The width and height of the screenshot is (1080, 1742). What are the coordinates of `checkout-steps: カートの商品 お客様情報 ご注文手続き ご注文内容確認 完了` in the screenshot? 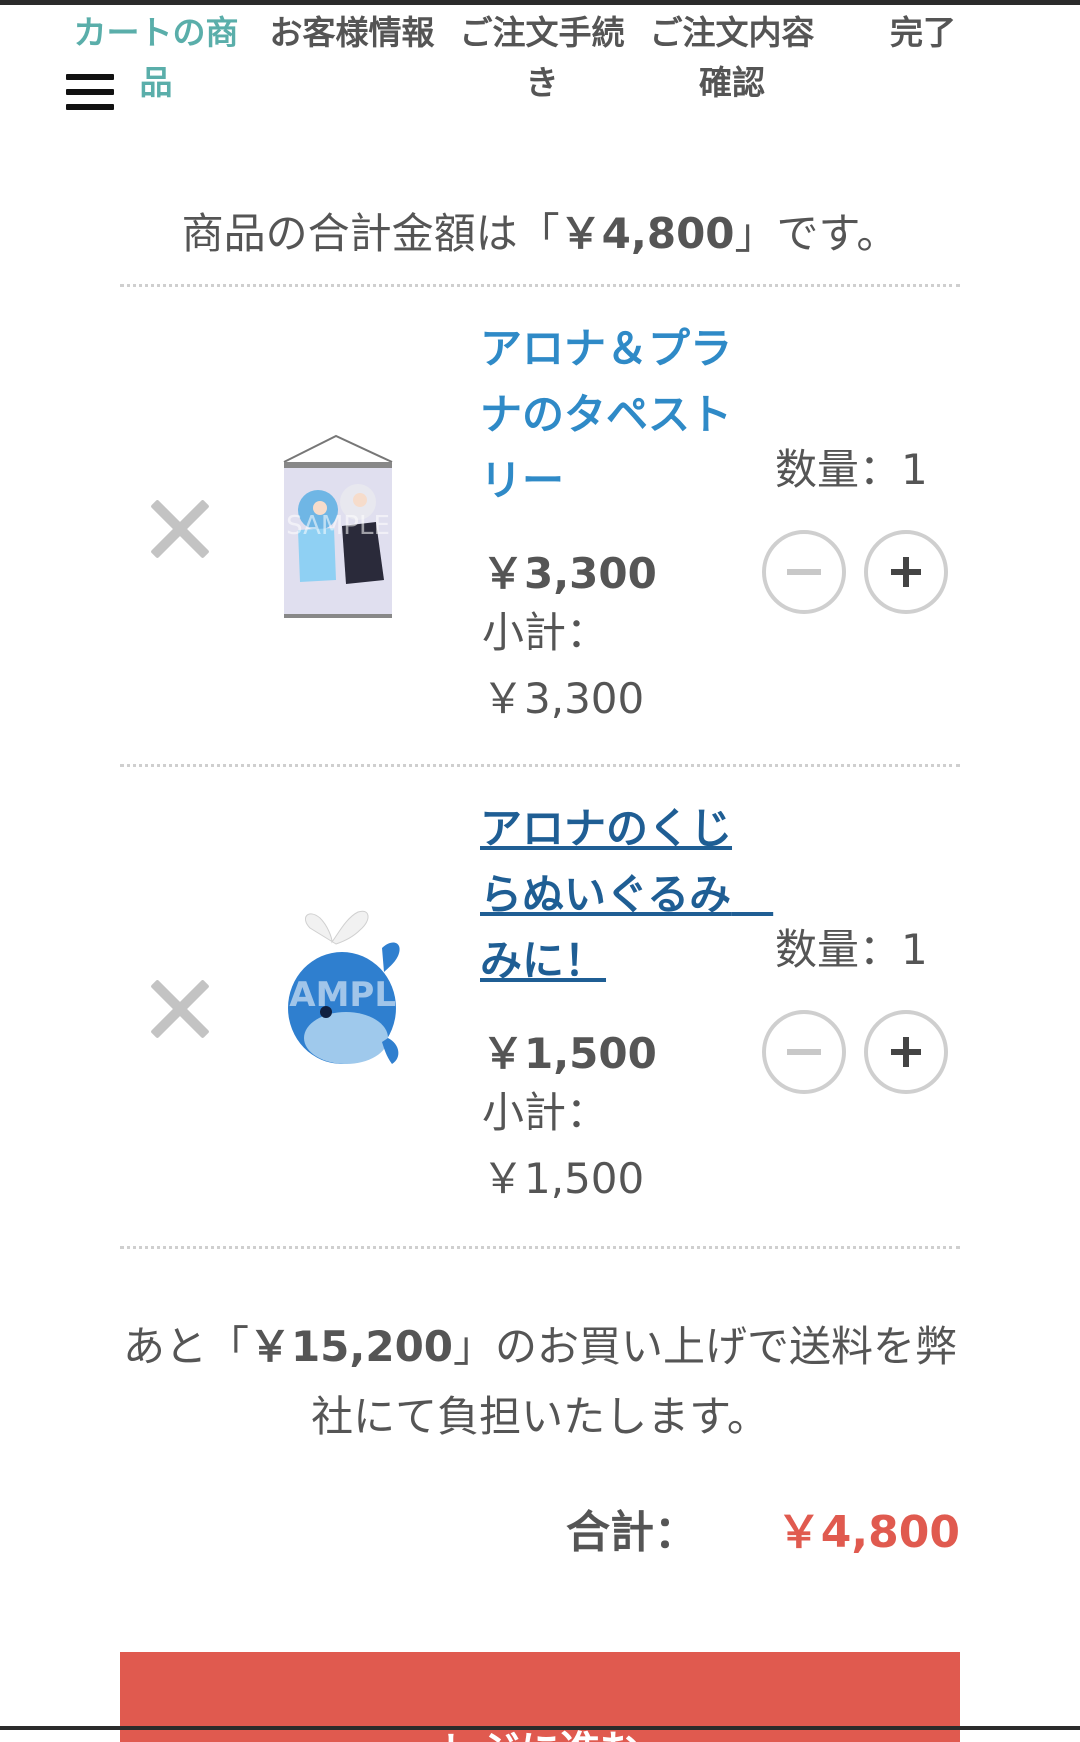 It's located at (540, 60).